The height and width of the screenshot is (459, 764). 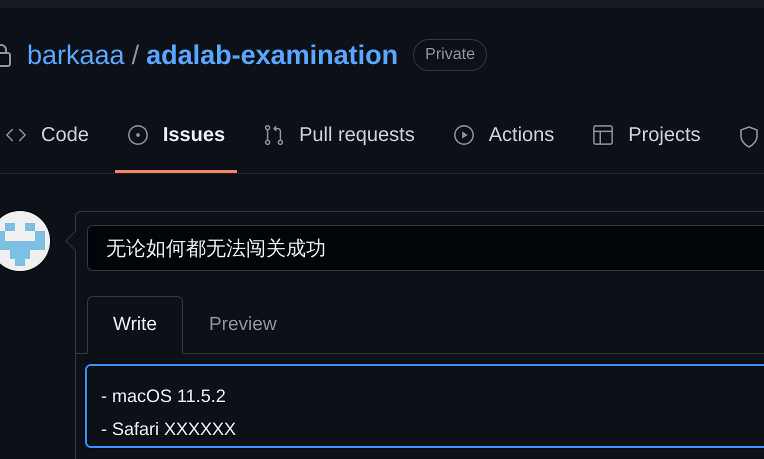 I want to click on pull-request-icon, so click(x=274, y=135).